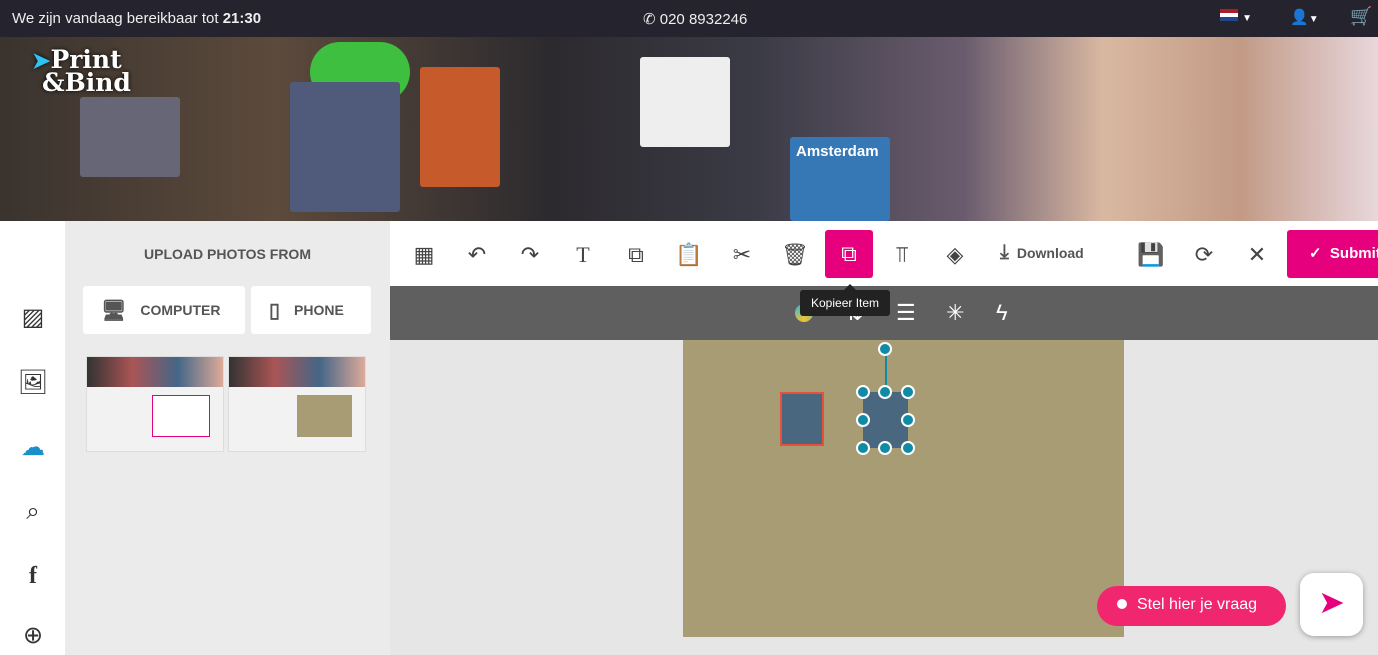 The image size is (1378, 655). Describe the element at coordinates (275, 310) in the screenshot. I see `phone-device-icon: ▯` at that location.